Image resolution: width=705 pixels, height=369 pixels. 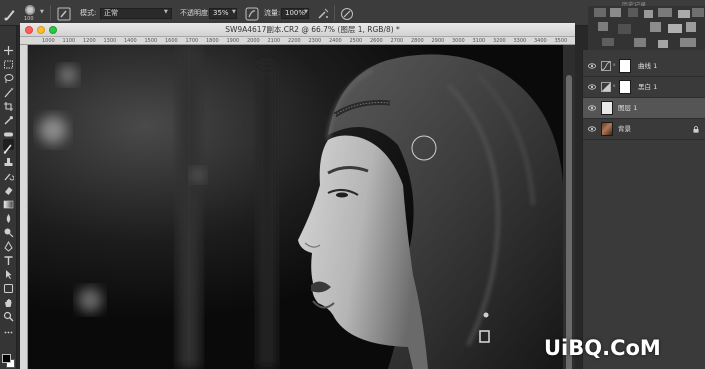 I want to click on curves-icon, so click(x=606, y=66).